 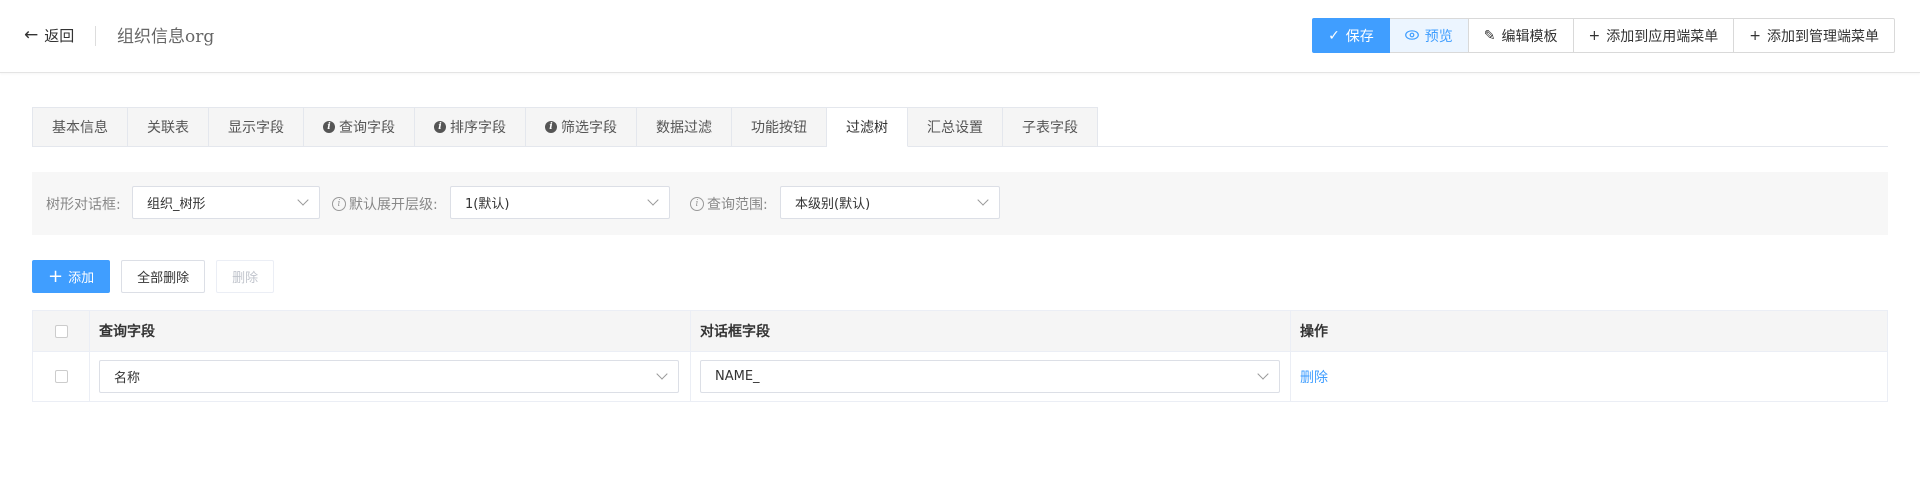 I want to click on expand-level-label-wrap: i 默认展开层级:, so click(x=385, y=204).